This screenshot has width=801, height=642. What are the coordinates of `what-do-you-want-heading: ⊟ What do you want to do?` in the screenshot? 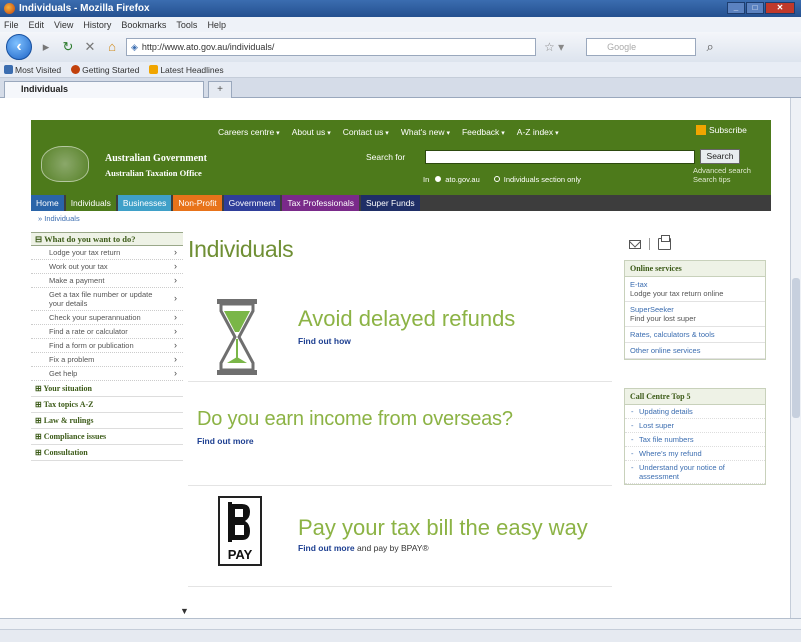 It's located at (107, 239).